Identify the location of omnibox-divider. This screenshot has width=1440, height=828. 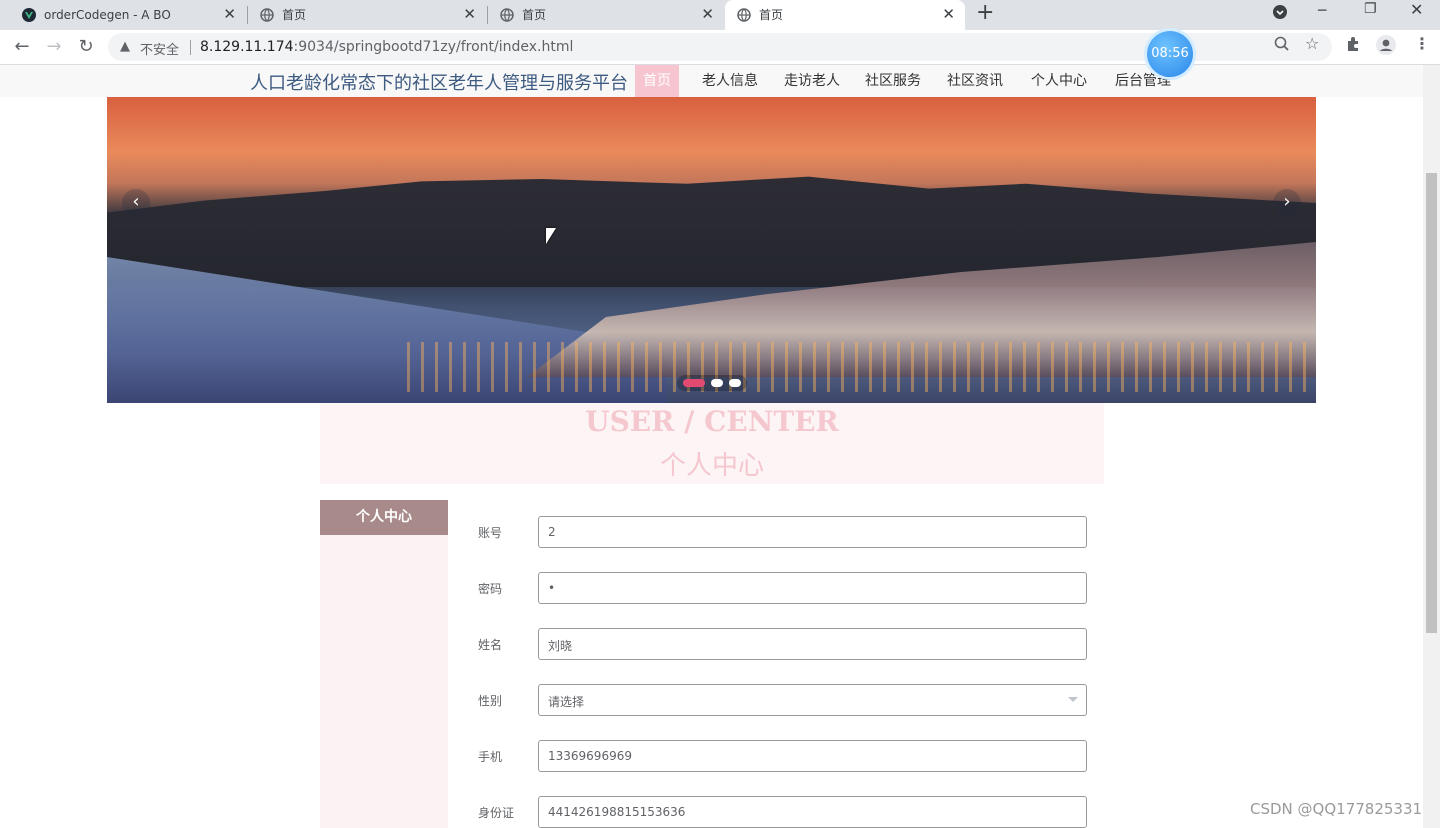
(190, 47).